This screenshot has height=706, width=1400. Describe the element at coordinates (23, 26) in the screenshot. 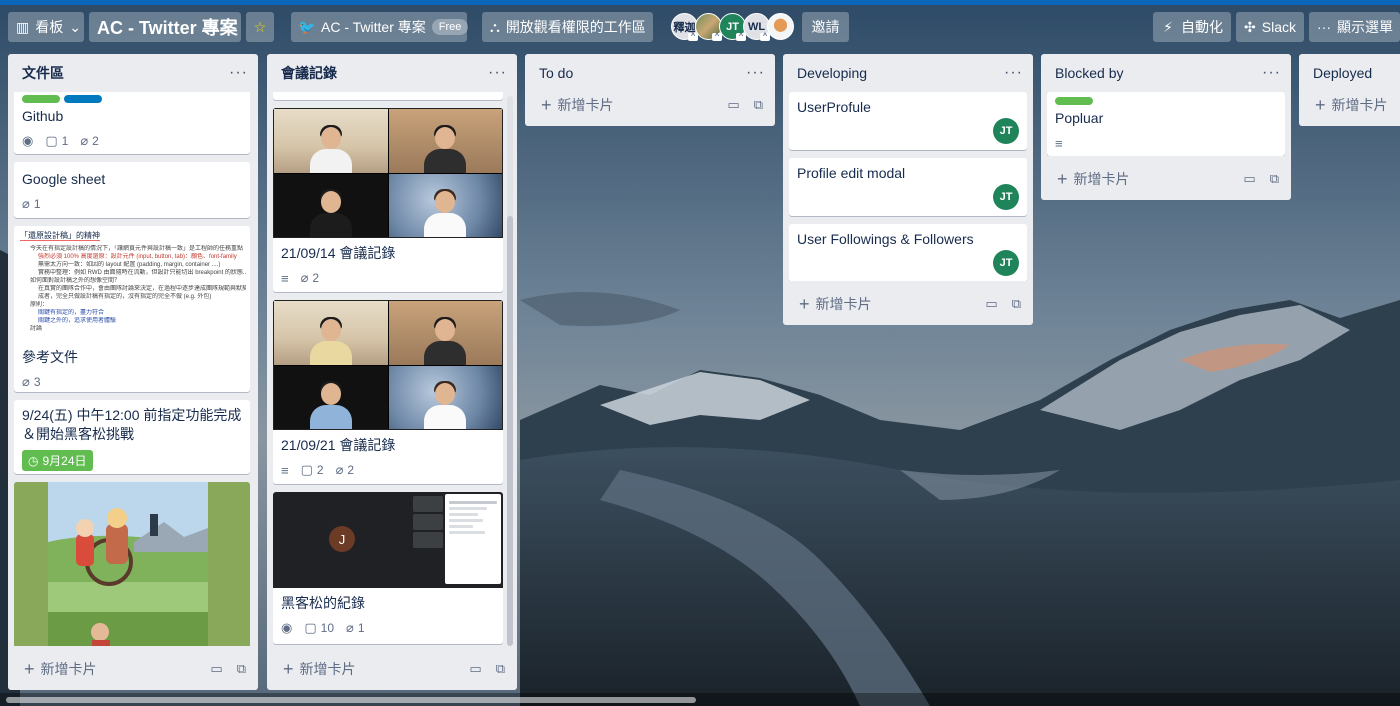

I see `board-view-icon: ▥` at that location.